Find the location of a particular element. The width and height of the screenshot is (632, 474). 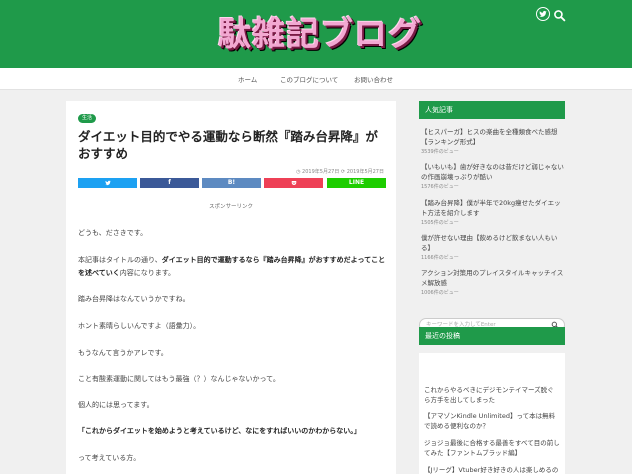

popular-item: 【ヒスパーガ】ヒスの楽曲を全種類食べた感想【ランキング形式】 3539件のビュー is located at coordinates (493, 141).